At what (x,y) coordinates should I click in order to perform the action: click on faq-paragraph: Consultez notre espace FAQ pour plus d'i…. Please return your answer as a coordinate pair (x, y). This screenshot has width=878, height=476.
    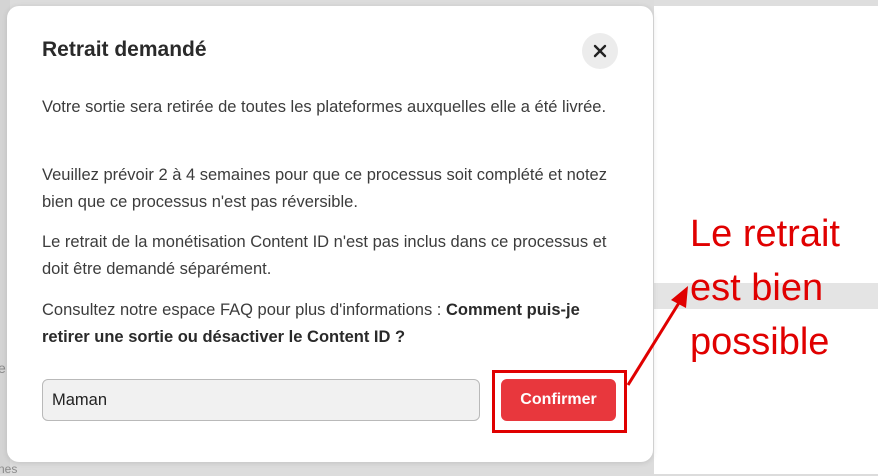
    Looking at the image, I should click on (337, 324).